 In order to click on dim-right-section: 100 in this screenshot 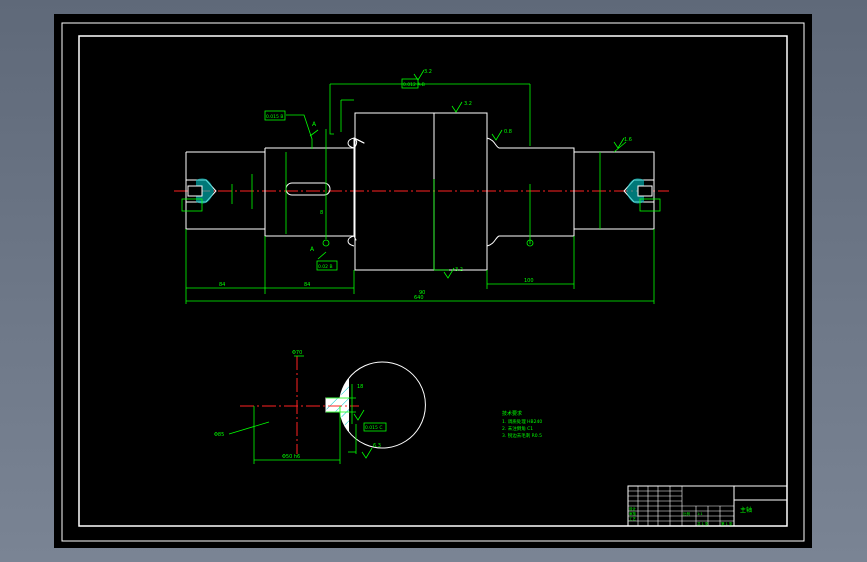, I will do `click(529, 281)`.